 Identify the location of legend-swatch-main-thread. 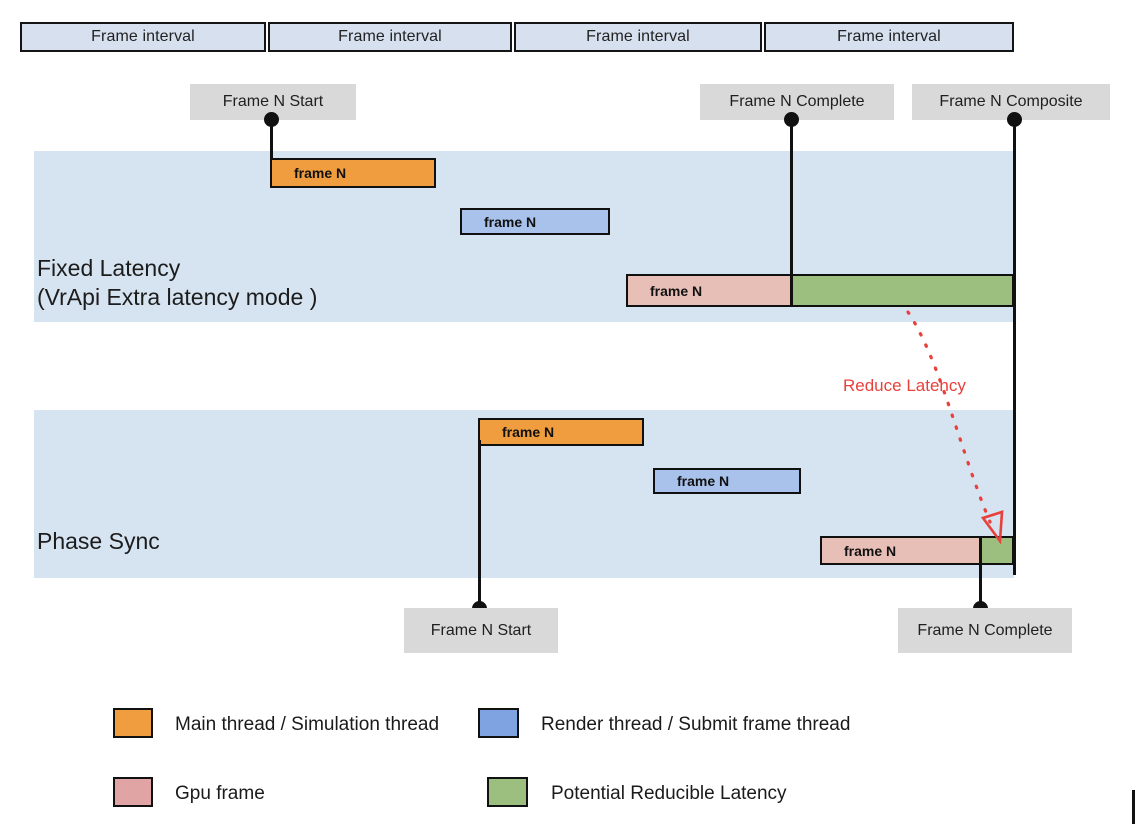
(133, 723).